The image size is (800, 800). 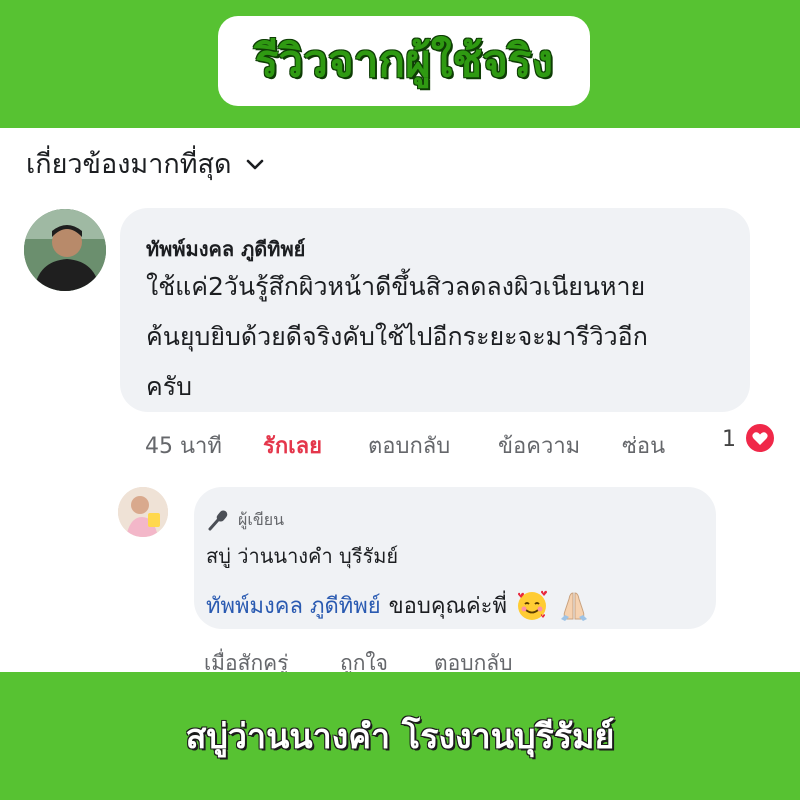 I want to click on commenter-photo, so click(x=65, y=250).